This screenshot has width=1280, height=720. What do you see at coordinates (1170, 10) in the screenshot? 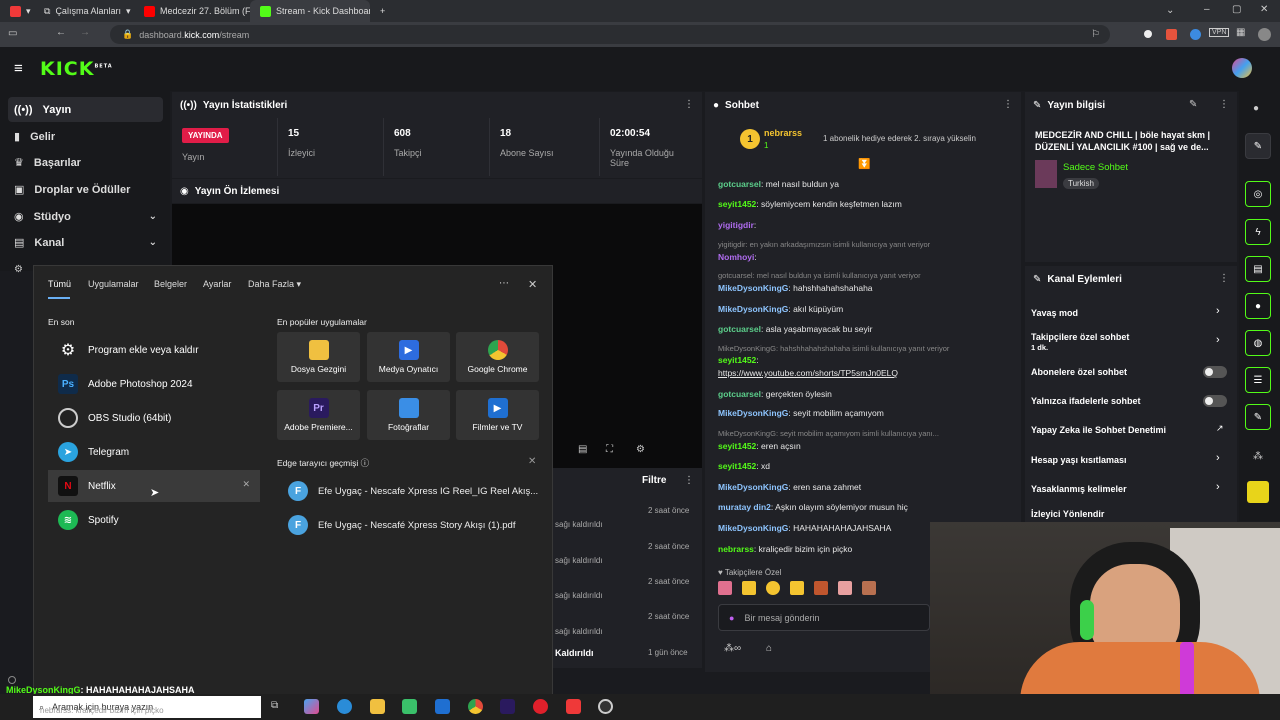
I see `tab-list-button: ⌄` at bounding box center [1170, 10].